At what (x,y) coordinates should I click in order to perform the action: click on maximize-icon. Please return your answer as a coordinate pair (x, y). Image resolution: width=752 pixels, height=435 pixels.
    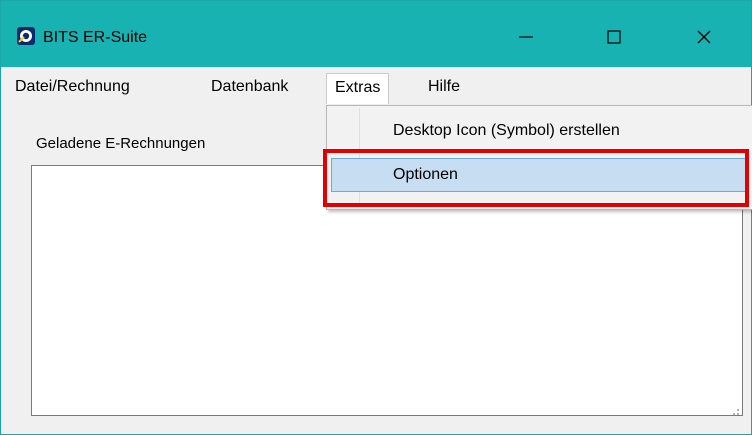
    Looking at the image, I should click on (614, 39).